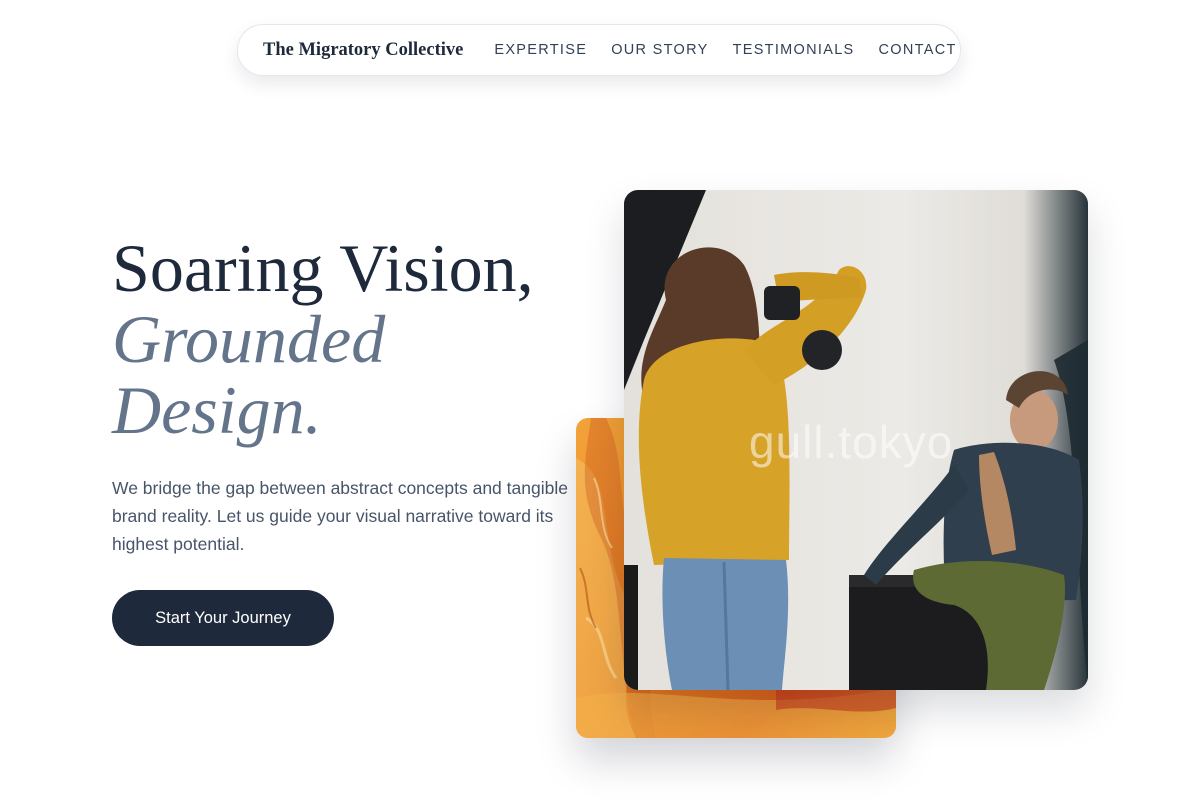 This screenshot has width=1200, height=800. I want to click on nav-links: EXPERTISE OUR STORY TESTIMONIALS CONTACT, so click(725, 50).